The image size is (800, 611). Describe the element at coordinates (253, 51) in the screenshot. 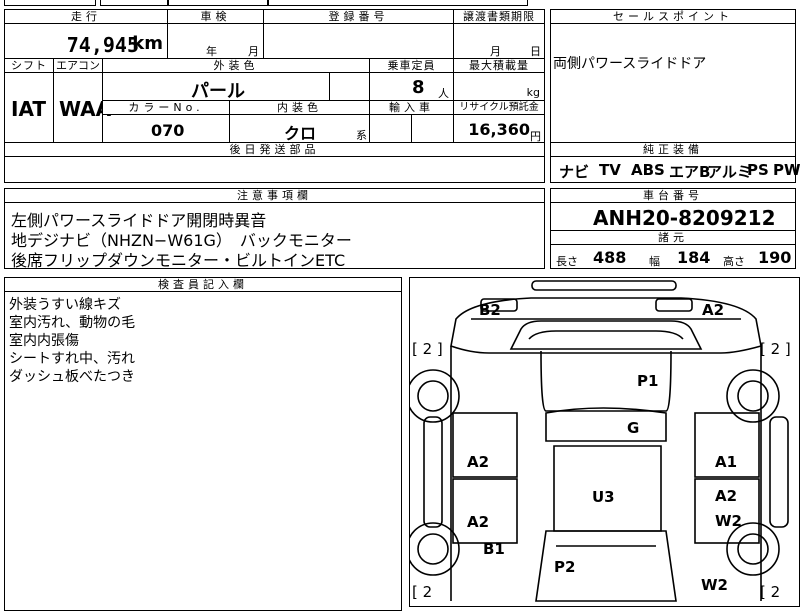

I see `inspection-month-unit: 月` at that location.